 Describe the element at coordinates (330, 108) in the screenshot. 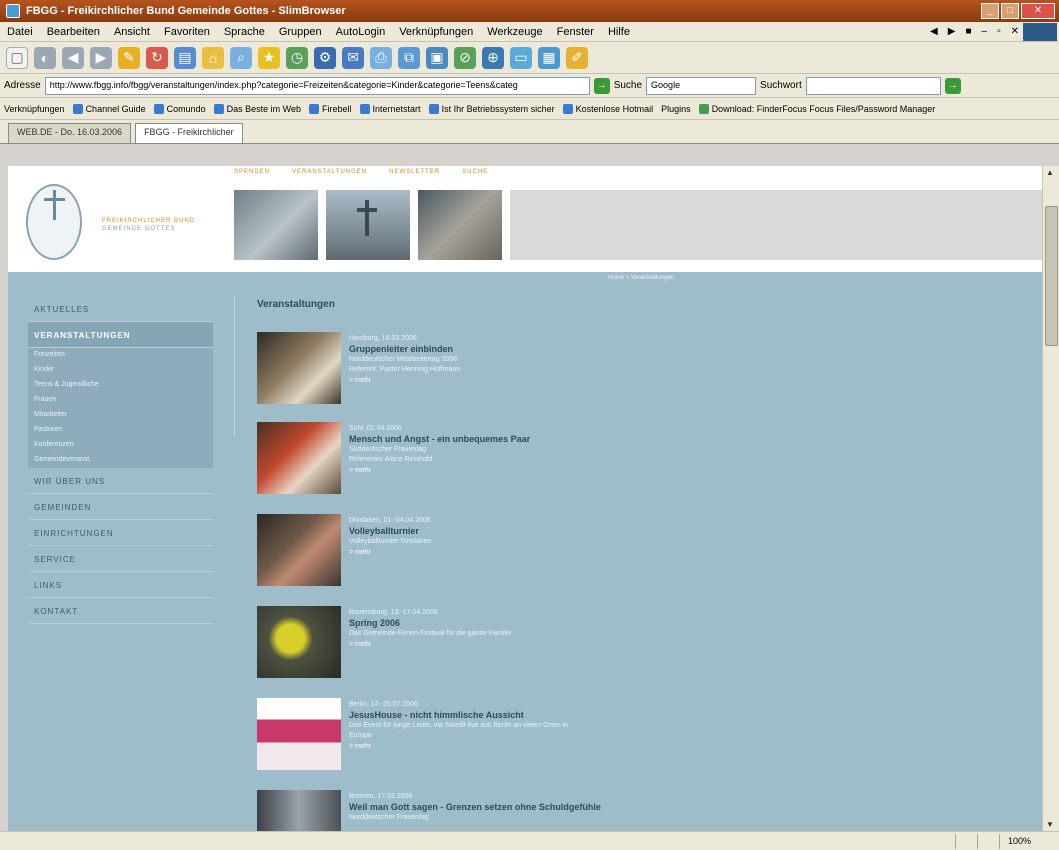

I see `link-item: Firebell` at that location.